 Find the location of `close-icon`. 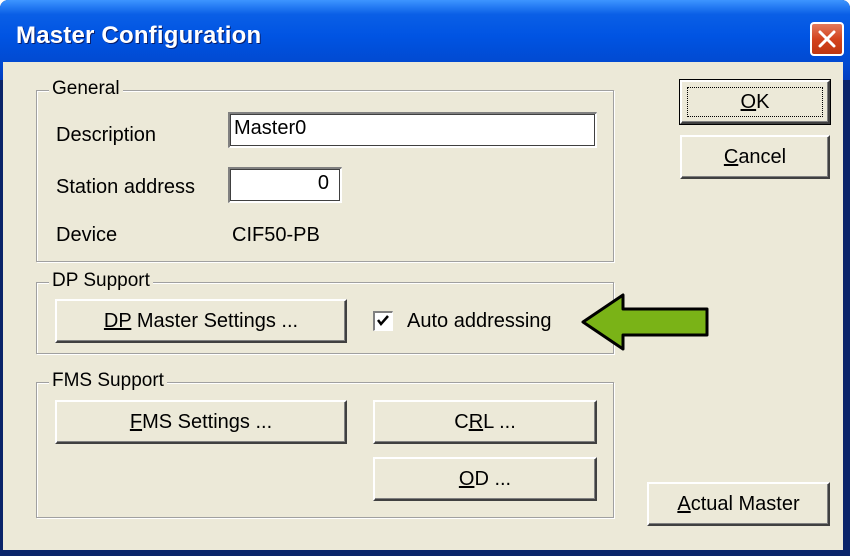

close-icon is located at coordinates (827, 39).